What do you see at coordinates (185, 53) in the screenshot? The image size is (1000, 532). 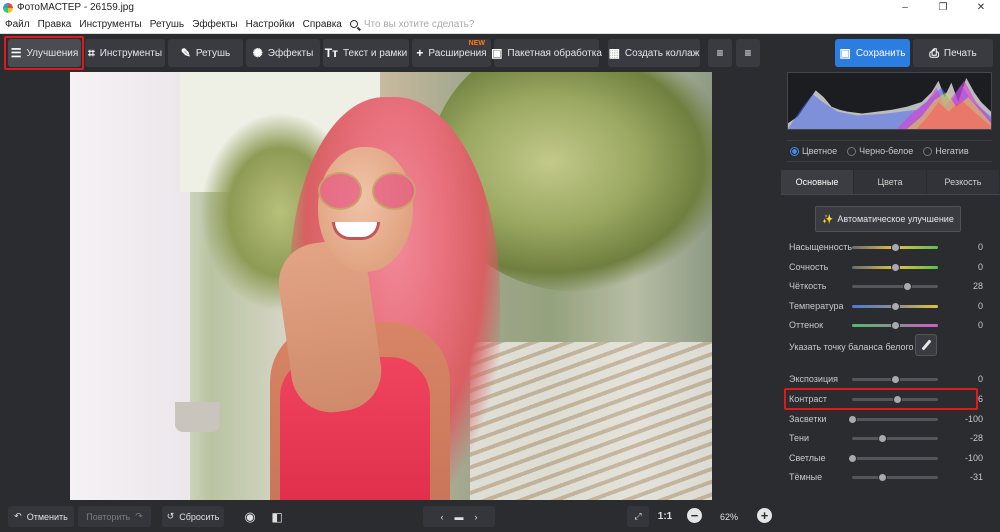 I see `brush-icon: ✎` at bounding box center [185, 53].